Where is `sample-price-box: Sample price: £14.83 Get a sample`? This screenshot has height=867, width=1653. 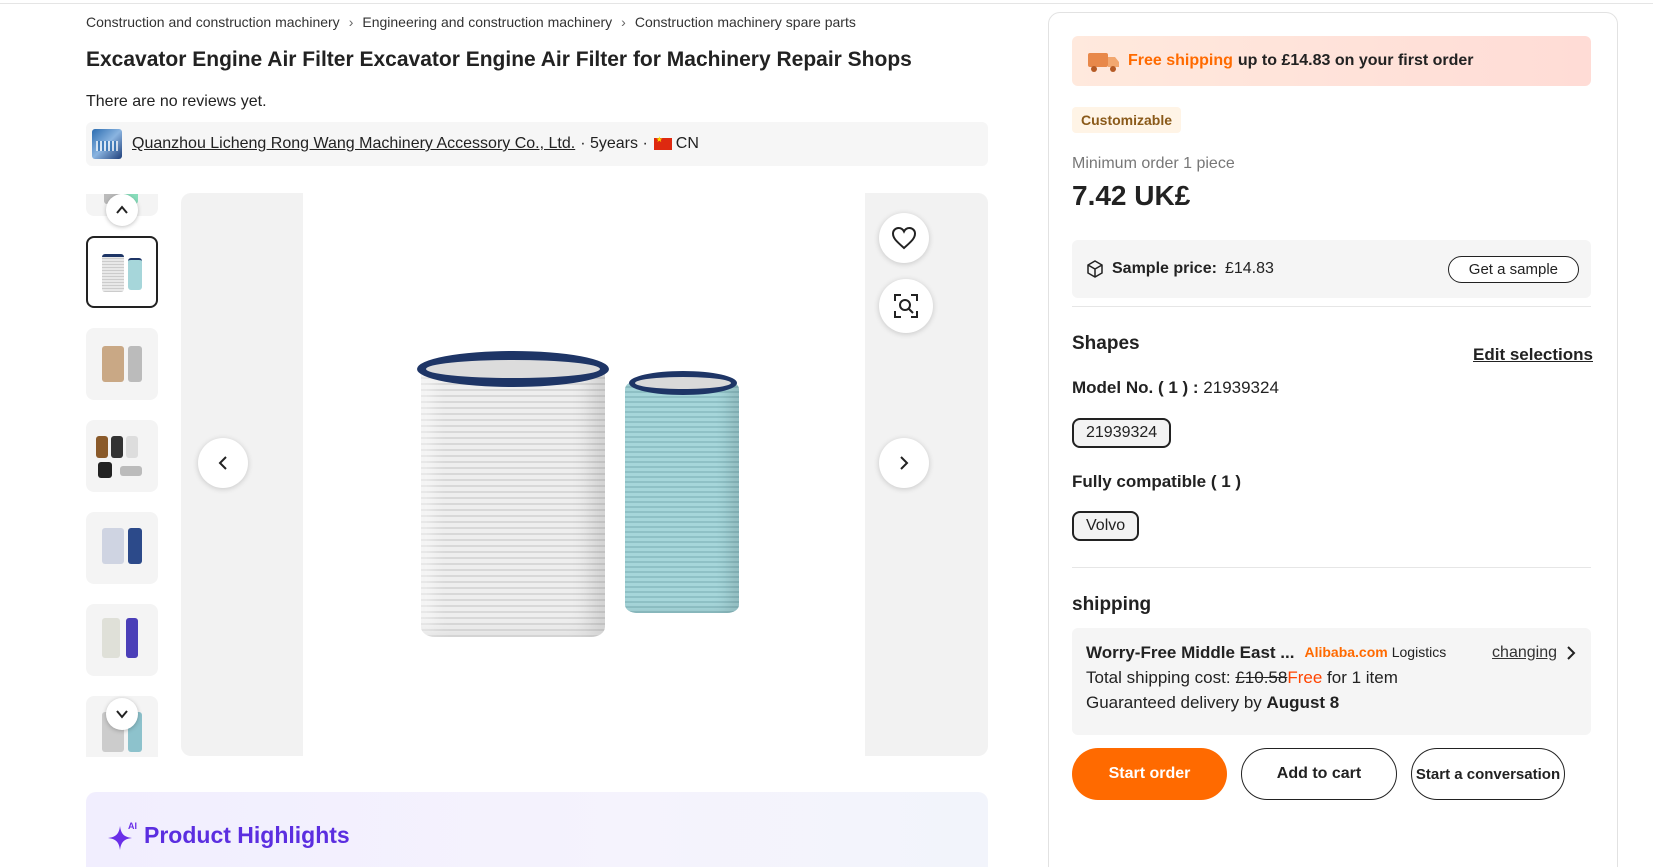
sample-price-box: Sample price: £14.83 Get a sample is located at coordinates (1331, 269).